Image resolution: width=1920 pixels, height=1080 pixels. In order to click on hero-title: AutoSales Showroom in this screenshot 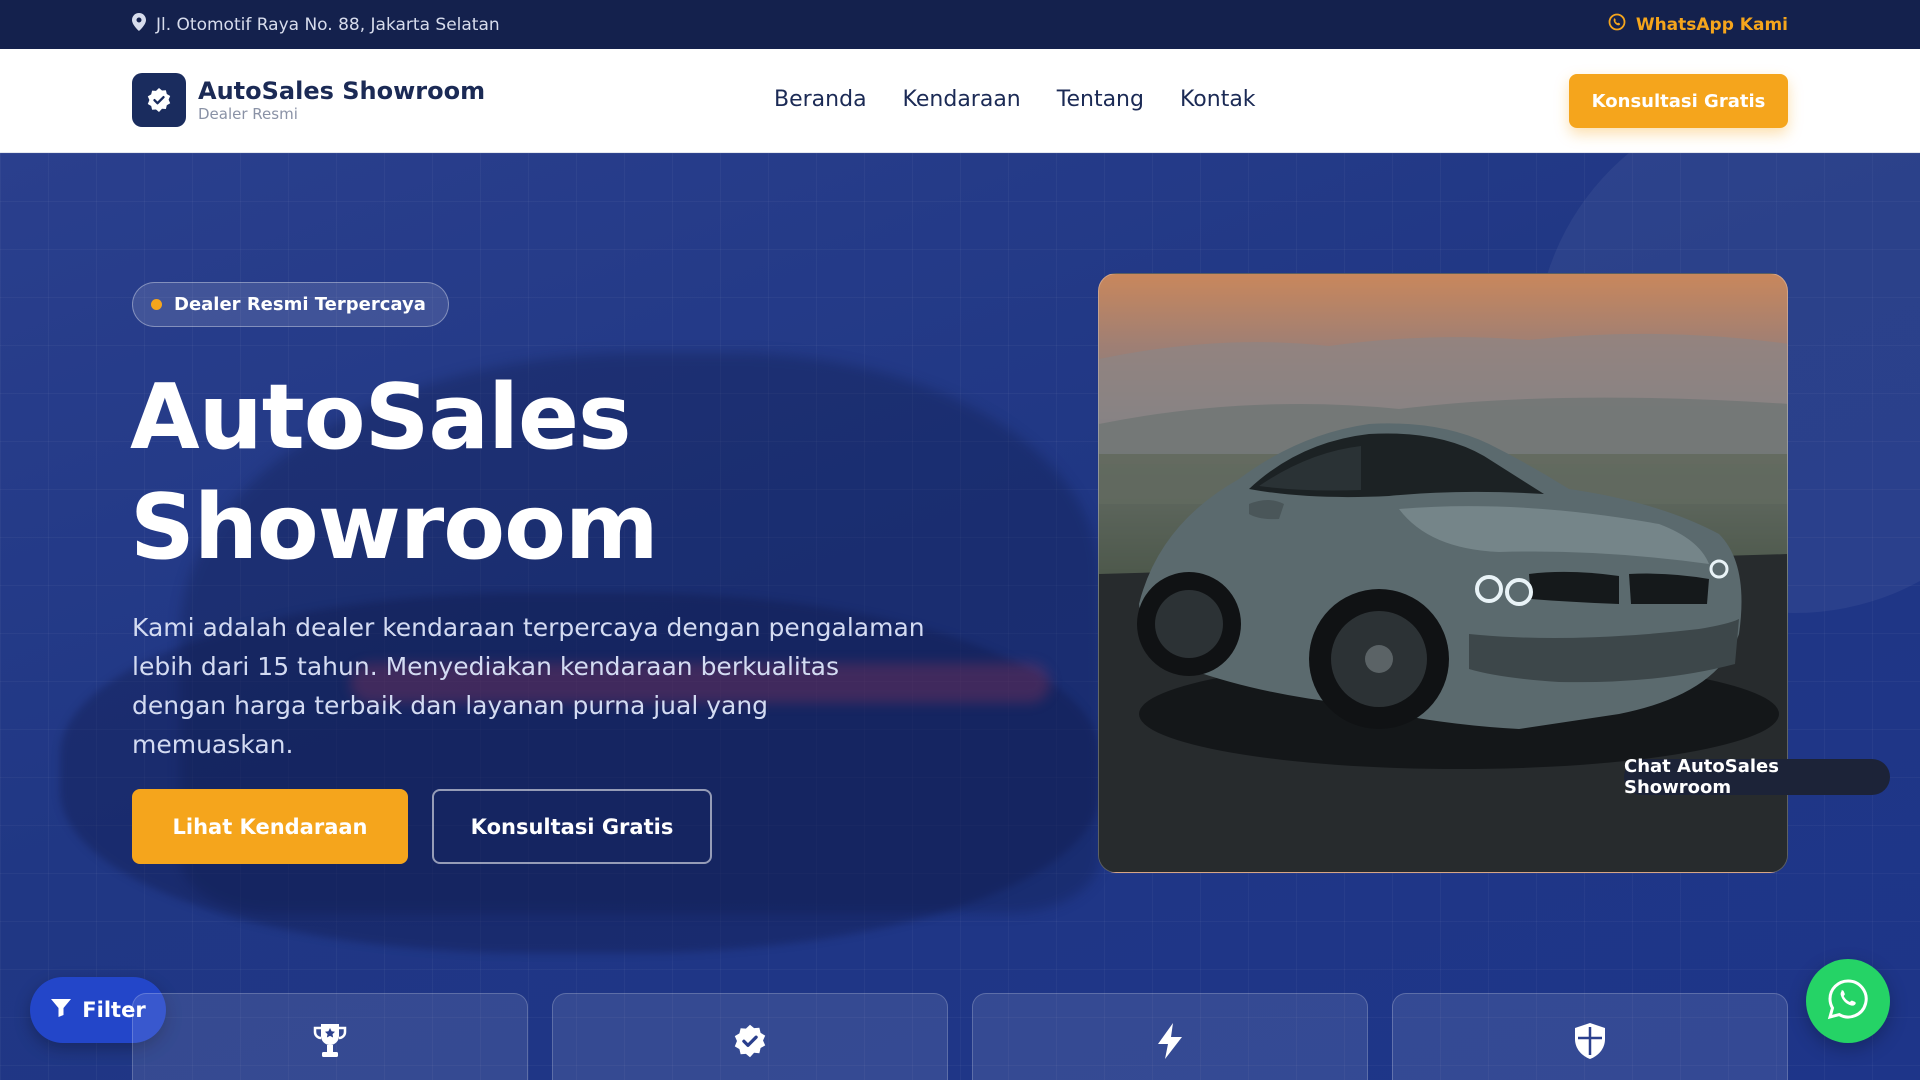, I will do `click(394, 473)`.